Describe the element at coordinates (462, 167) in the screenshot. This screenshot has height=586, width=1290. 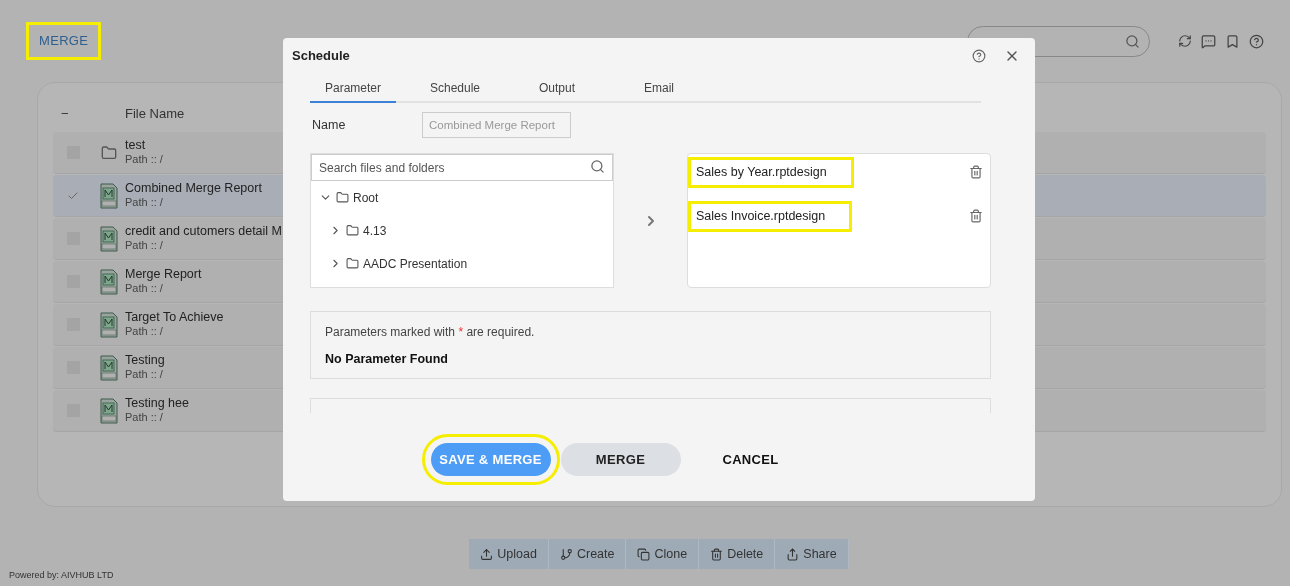
I see `tree-search-field: Search files and folders` at that location.